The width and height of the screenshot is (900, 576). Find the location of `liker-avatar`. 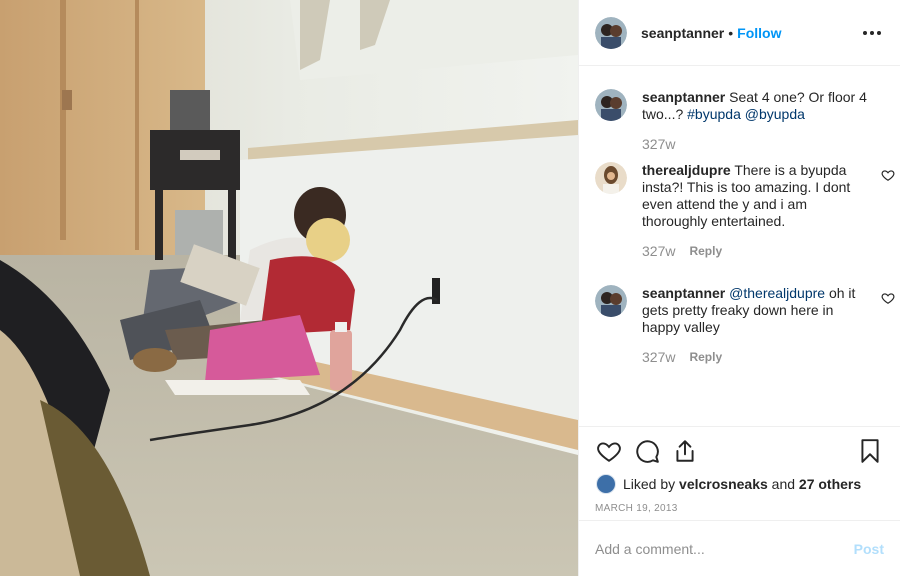

liker-avatar is located at coordinates (606, 484).